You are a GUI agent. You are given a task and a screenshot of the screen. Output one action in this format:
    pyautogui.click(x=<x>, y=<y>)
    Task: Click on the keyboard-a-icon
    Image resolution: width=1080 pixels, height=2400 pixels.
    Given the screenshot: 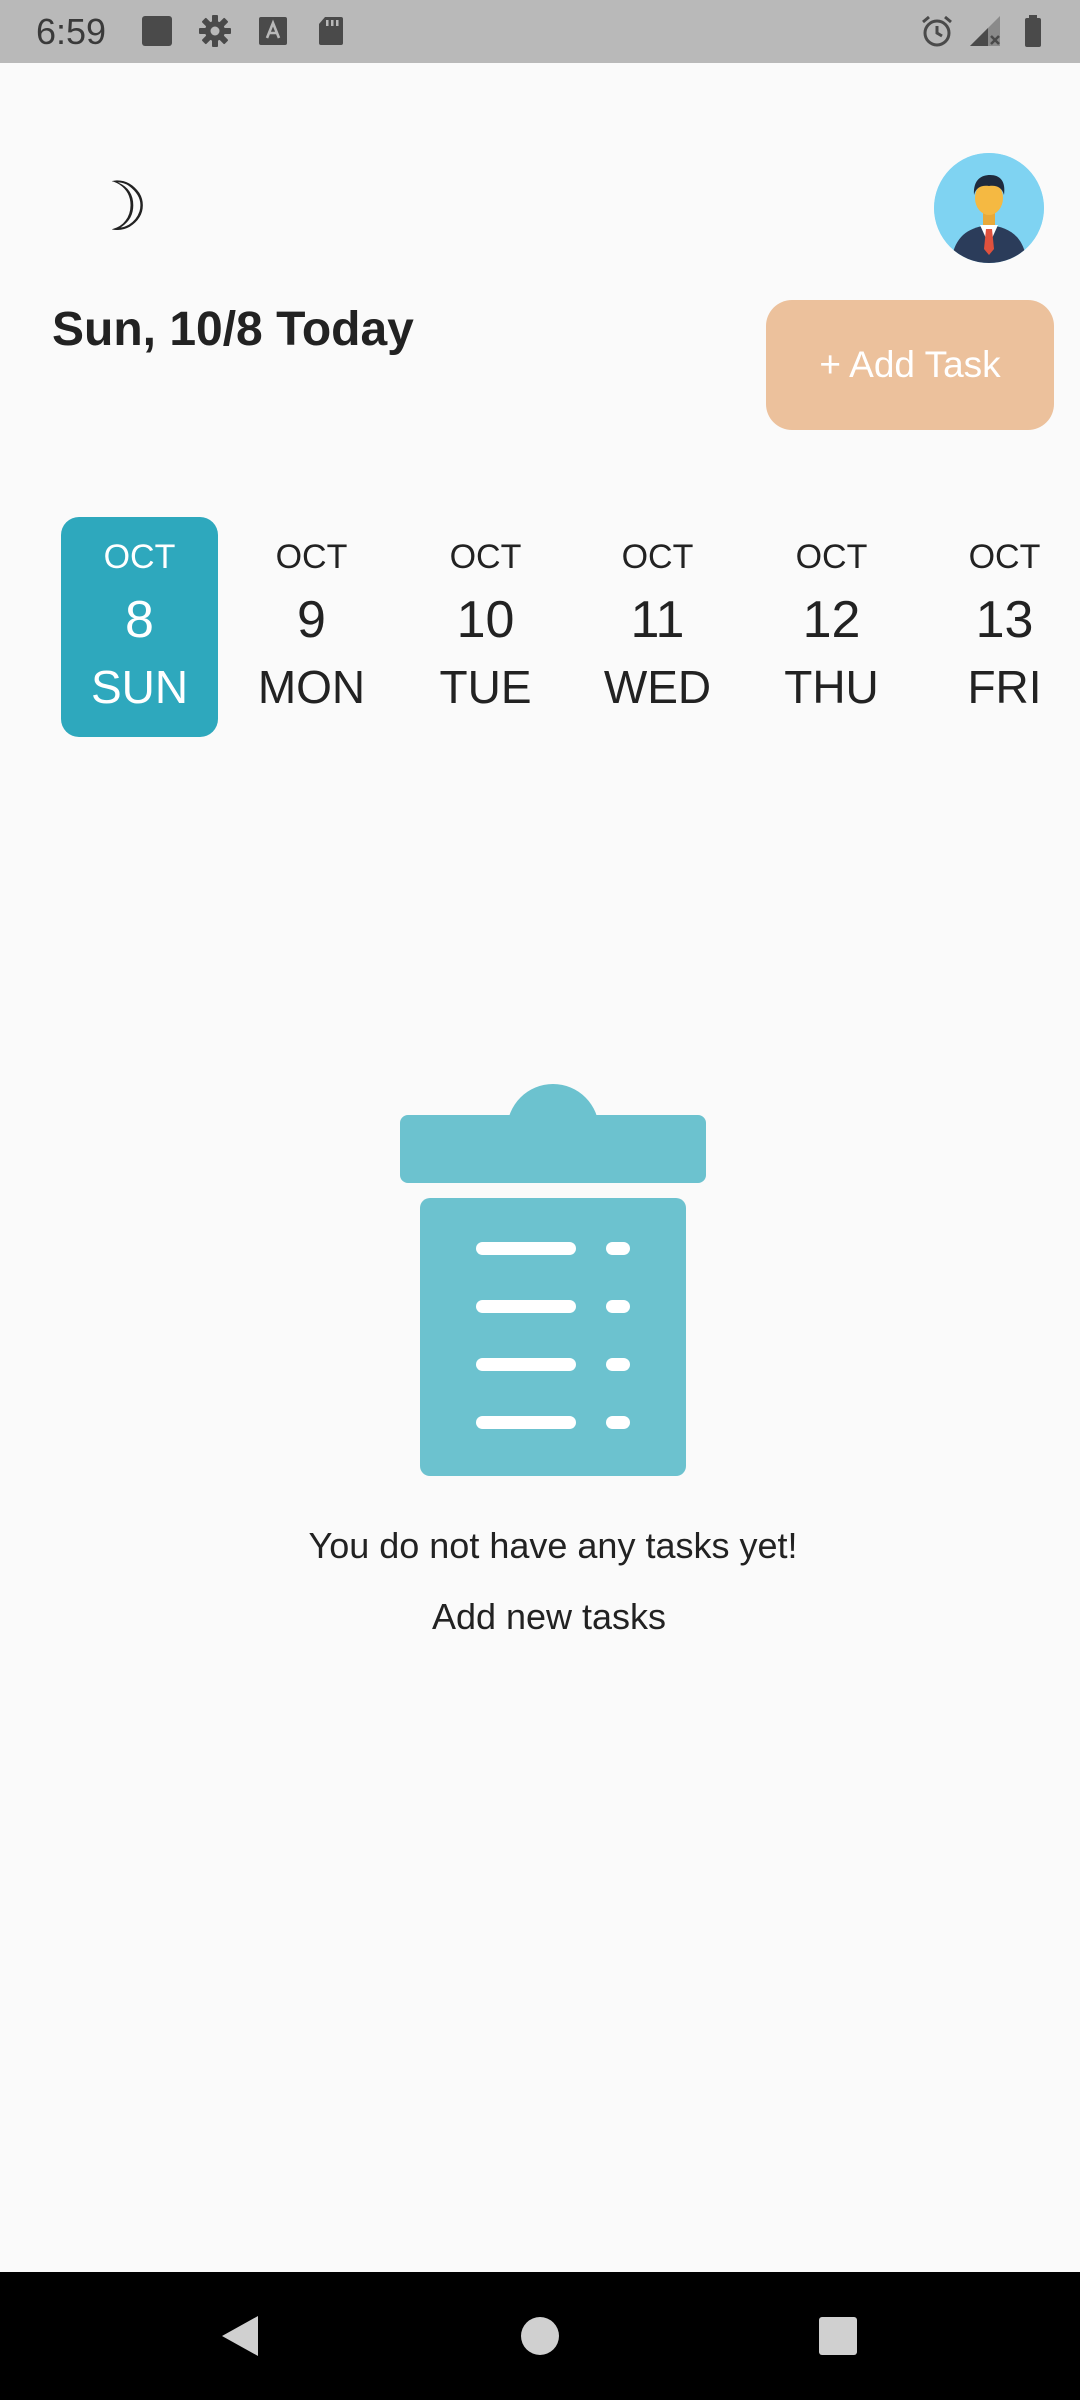 What is the action you would take?
    pyautogui.click(x=273, y=31)
    